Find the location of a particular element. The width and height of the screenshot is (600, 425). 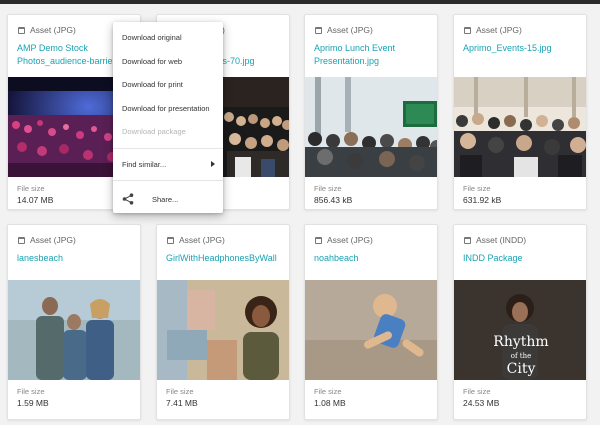

asset-card: Asset (JPG) noahbeach File size 1.08 MB is located at coordinates (371, 322).